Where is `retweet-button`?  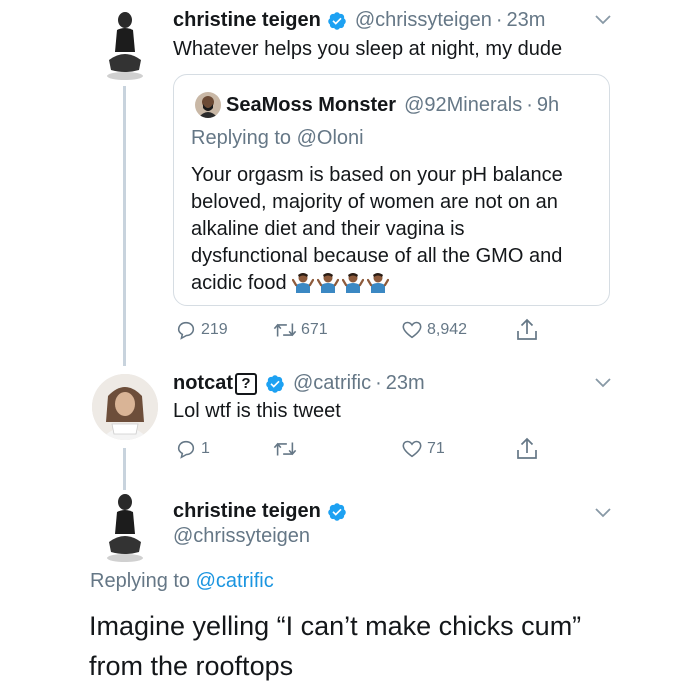 retweet-button is located at coordinates (337, 449).